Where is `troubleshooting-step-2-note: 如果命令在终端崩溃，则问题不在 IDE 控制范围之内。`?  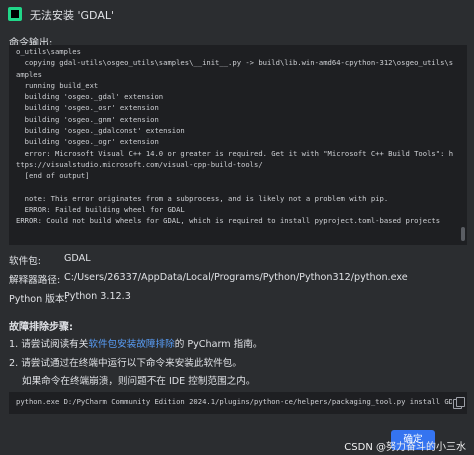 troubleshooting-step-2-note: 如果命令在终端崩溃，则问题不在 IDE 控制范围之内。 is located at coordinates (139, 381).